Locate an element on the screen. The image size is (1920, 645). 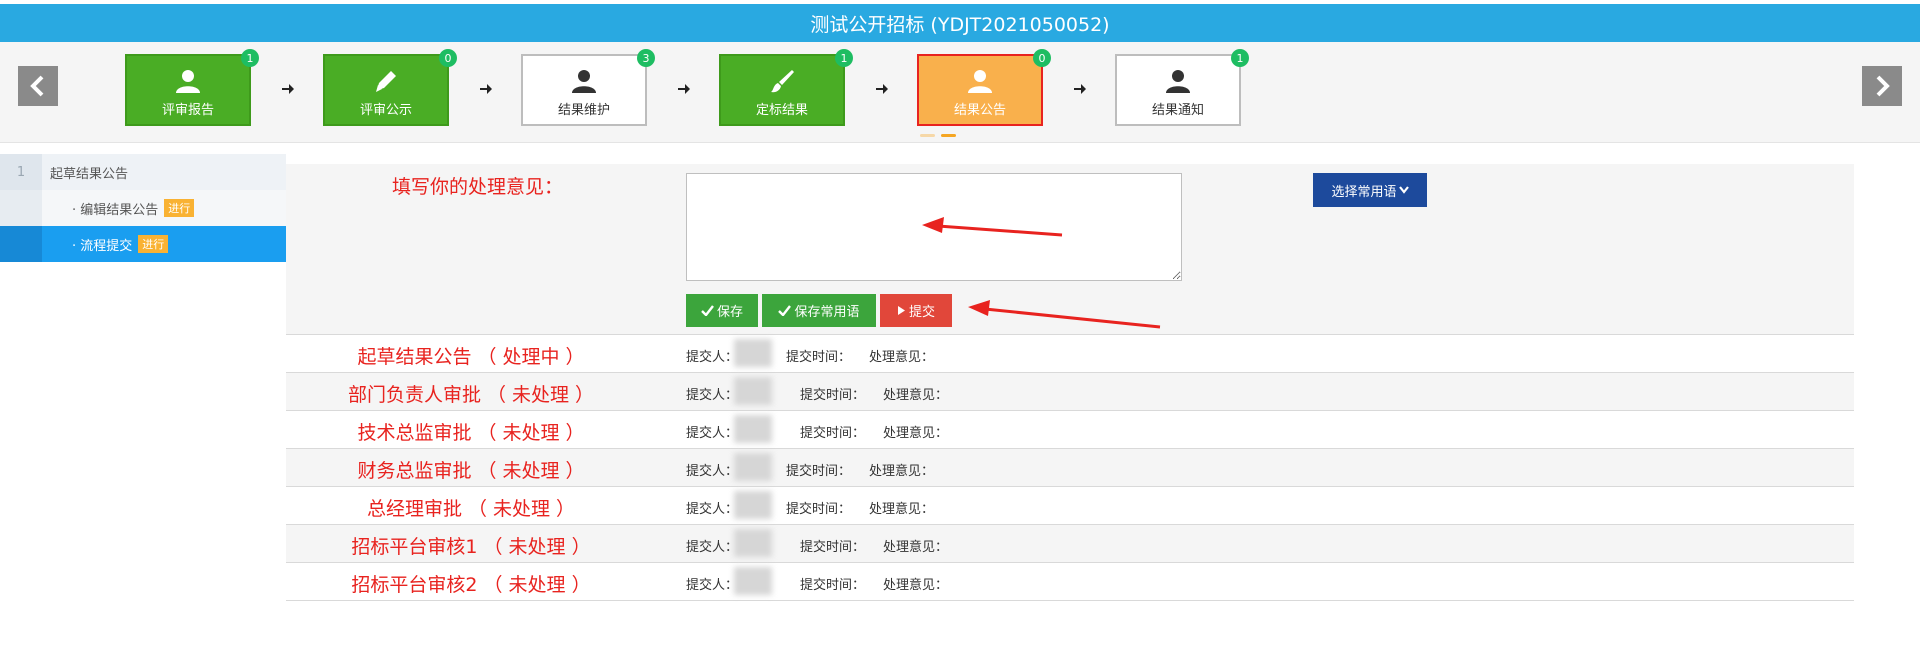
submit-button: 提交 is located at coordinates (916, 310).